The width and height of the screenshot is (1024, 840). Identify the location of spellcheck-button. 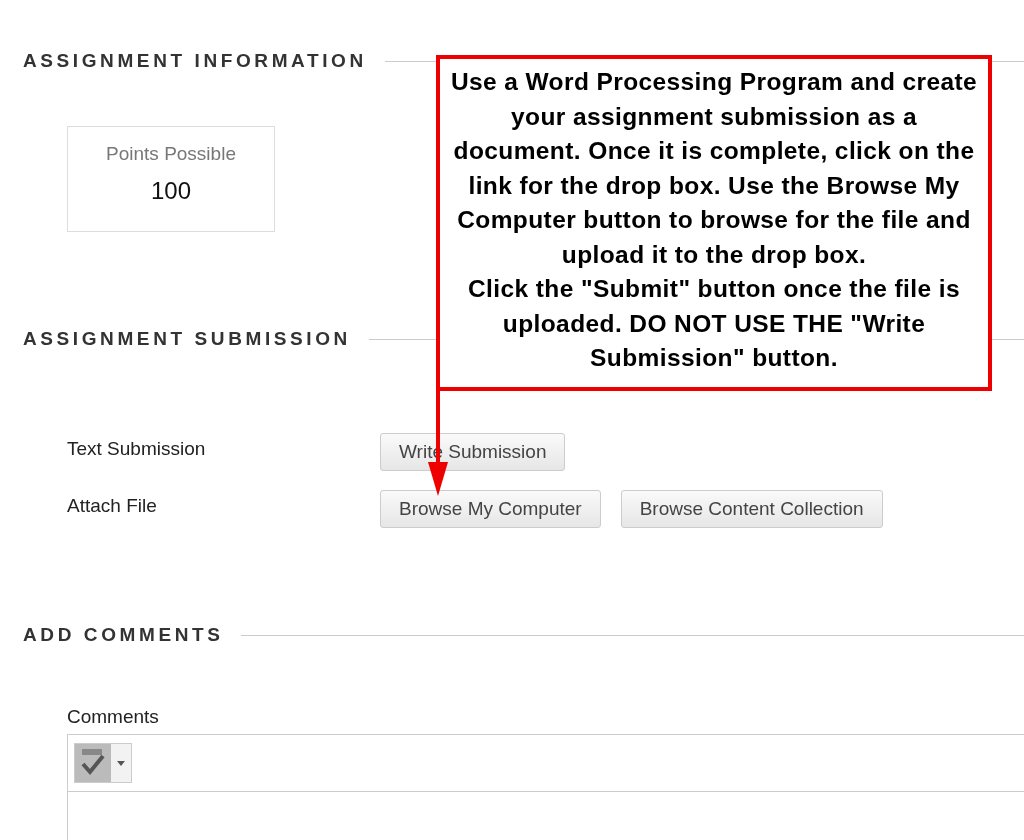
(103, 763).